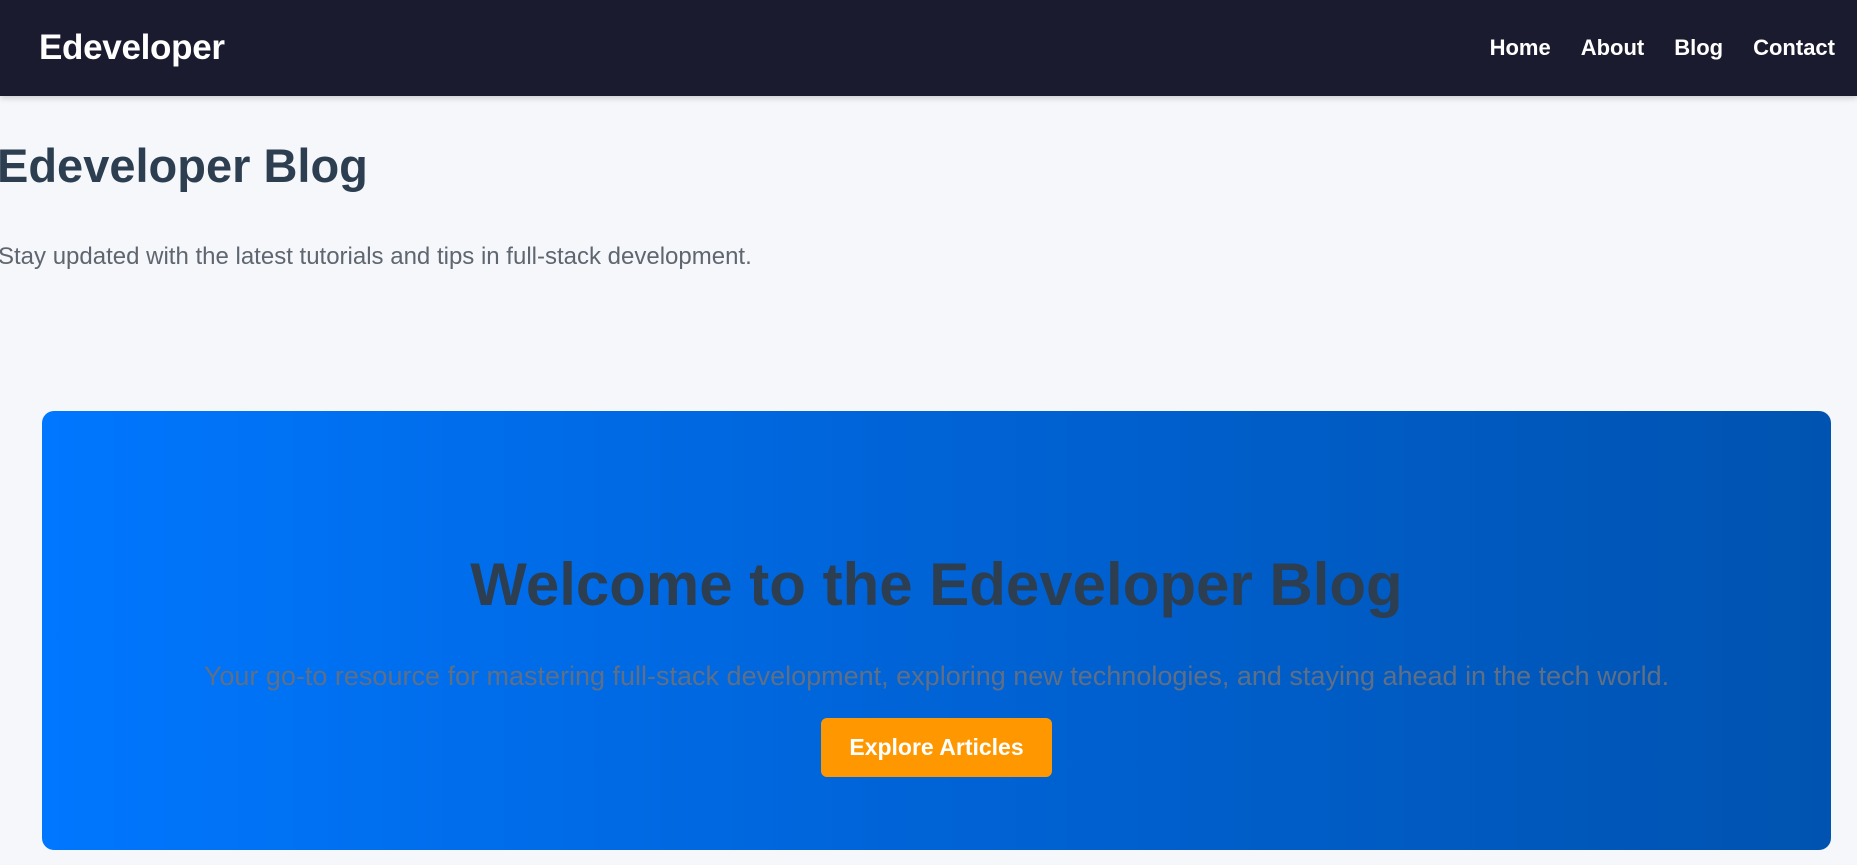  What do you see at coordinates (1520, 48) in the screenshot?
I see `nav-link-home: Home` at bounding box center [1520, 48].